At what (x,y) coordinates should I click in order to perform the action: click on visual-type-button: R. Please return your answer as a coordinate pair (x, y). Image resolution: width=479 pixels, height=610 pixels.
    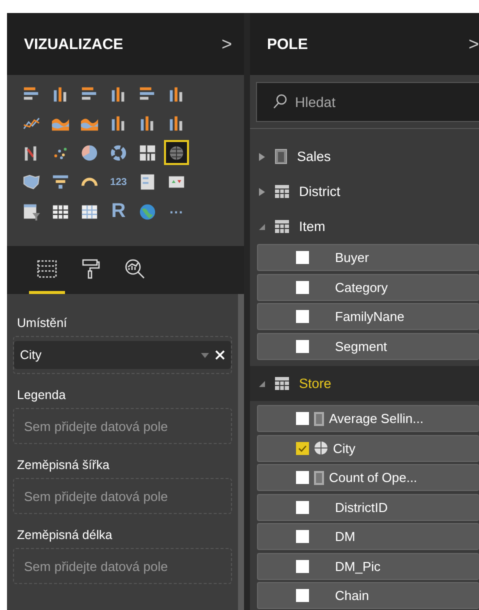
    Looking at the image, I should click on (118, 211).